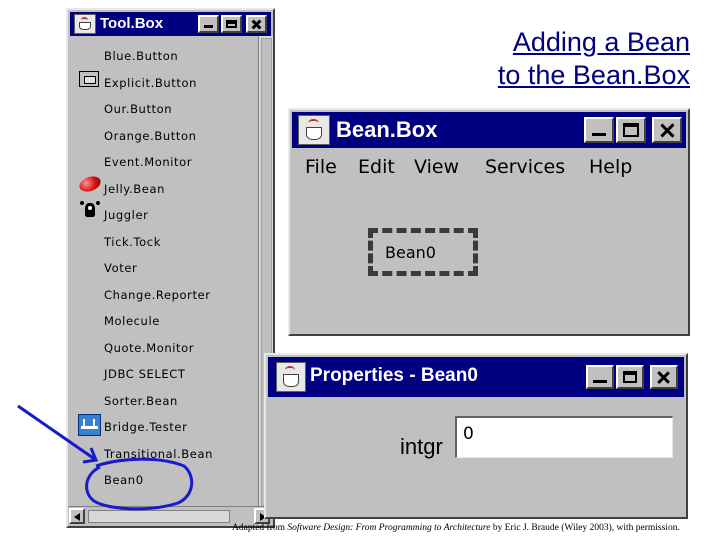  What do you see at coordinates (145, 427) in the screenshot?
I see `toolbox-item: Bridge.Tester` at bounding box center [145, 427].